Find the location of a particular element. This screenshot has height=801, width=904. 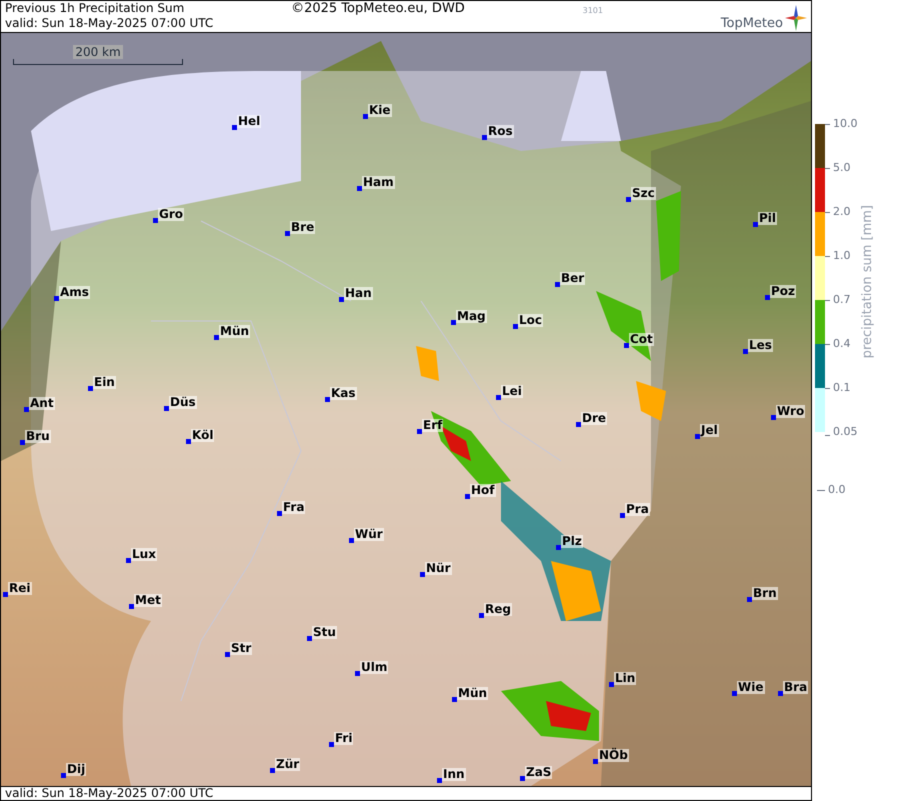

city-label: Ros is located at coordinates (500, 131).